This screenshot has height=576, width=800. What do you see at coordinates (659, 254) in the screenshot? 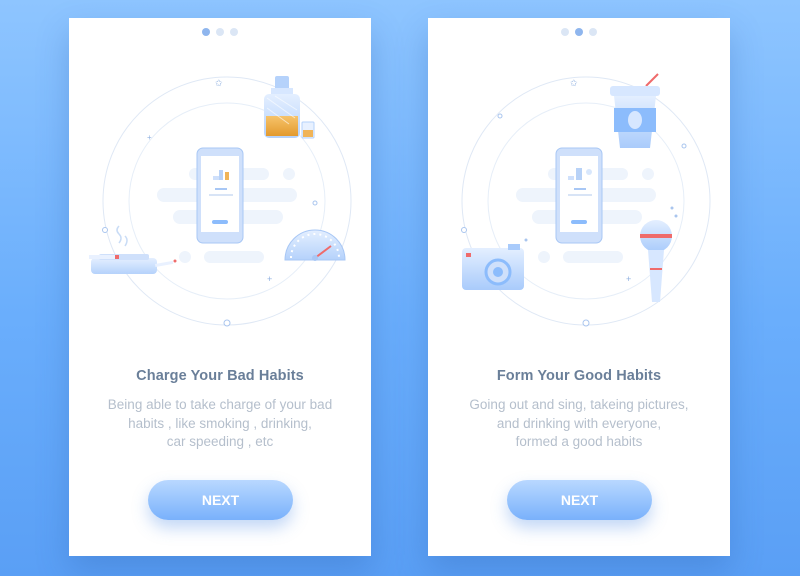
I see `microphone-icon` at bounding box center [659, 254].